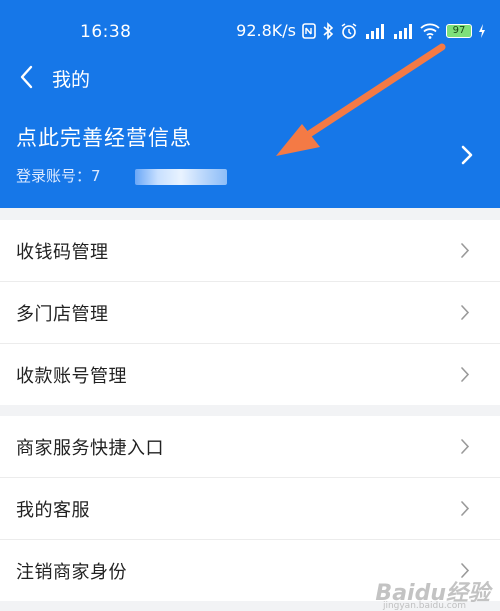 The width and height of the screenshot is (500, 611). What do you see at coordinates (104, 138) in the screenshot?
I see `business-info-title: 点此完善经营信息` at bounding box center [104, 138].